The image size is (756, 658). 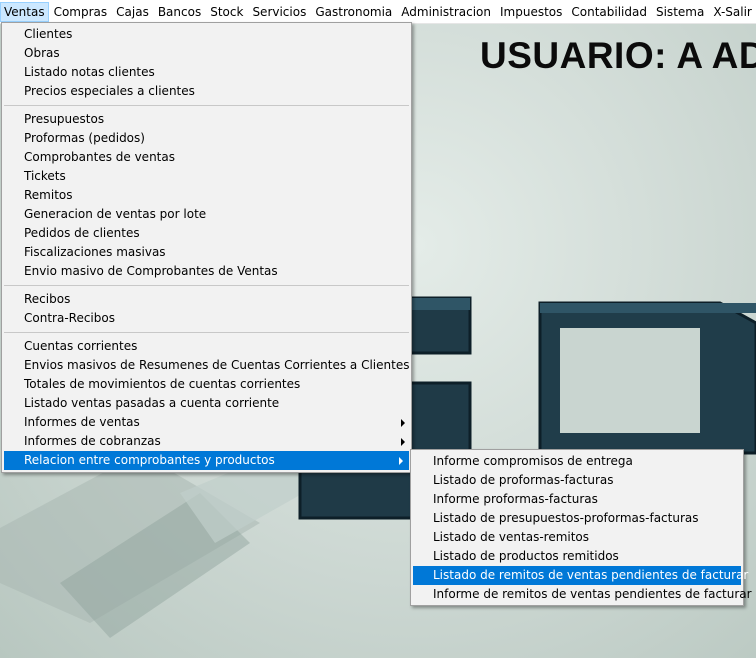 What do you see at coordinates (206, 53) in the screenshot?
I see `menu-item-obras: Obras` at bounding box center [206, 53].